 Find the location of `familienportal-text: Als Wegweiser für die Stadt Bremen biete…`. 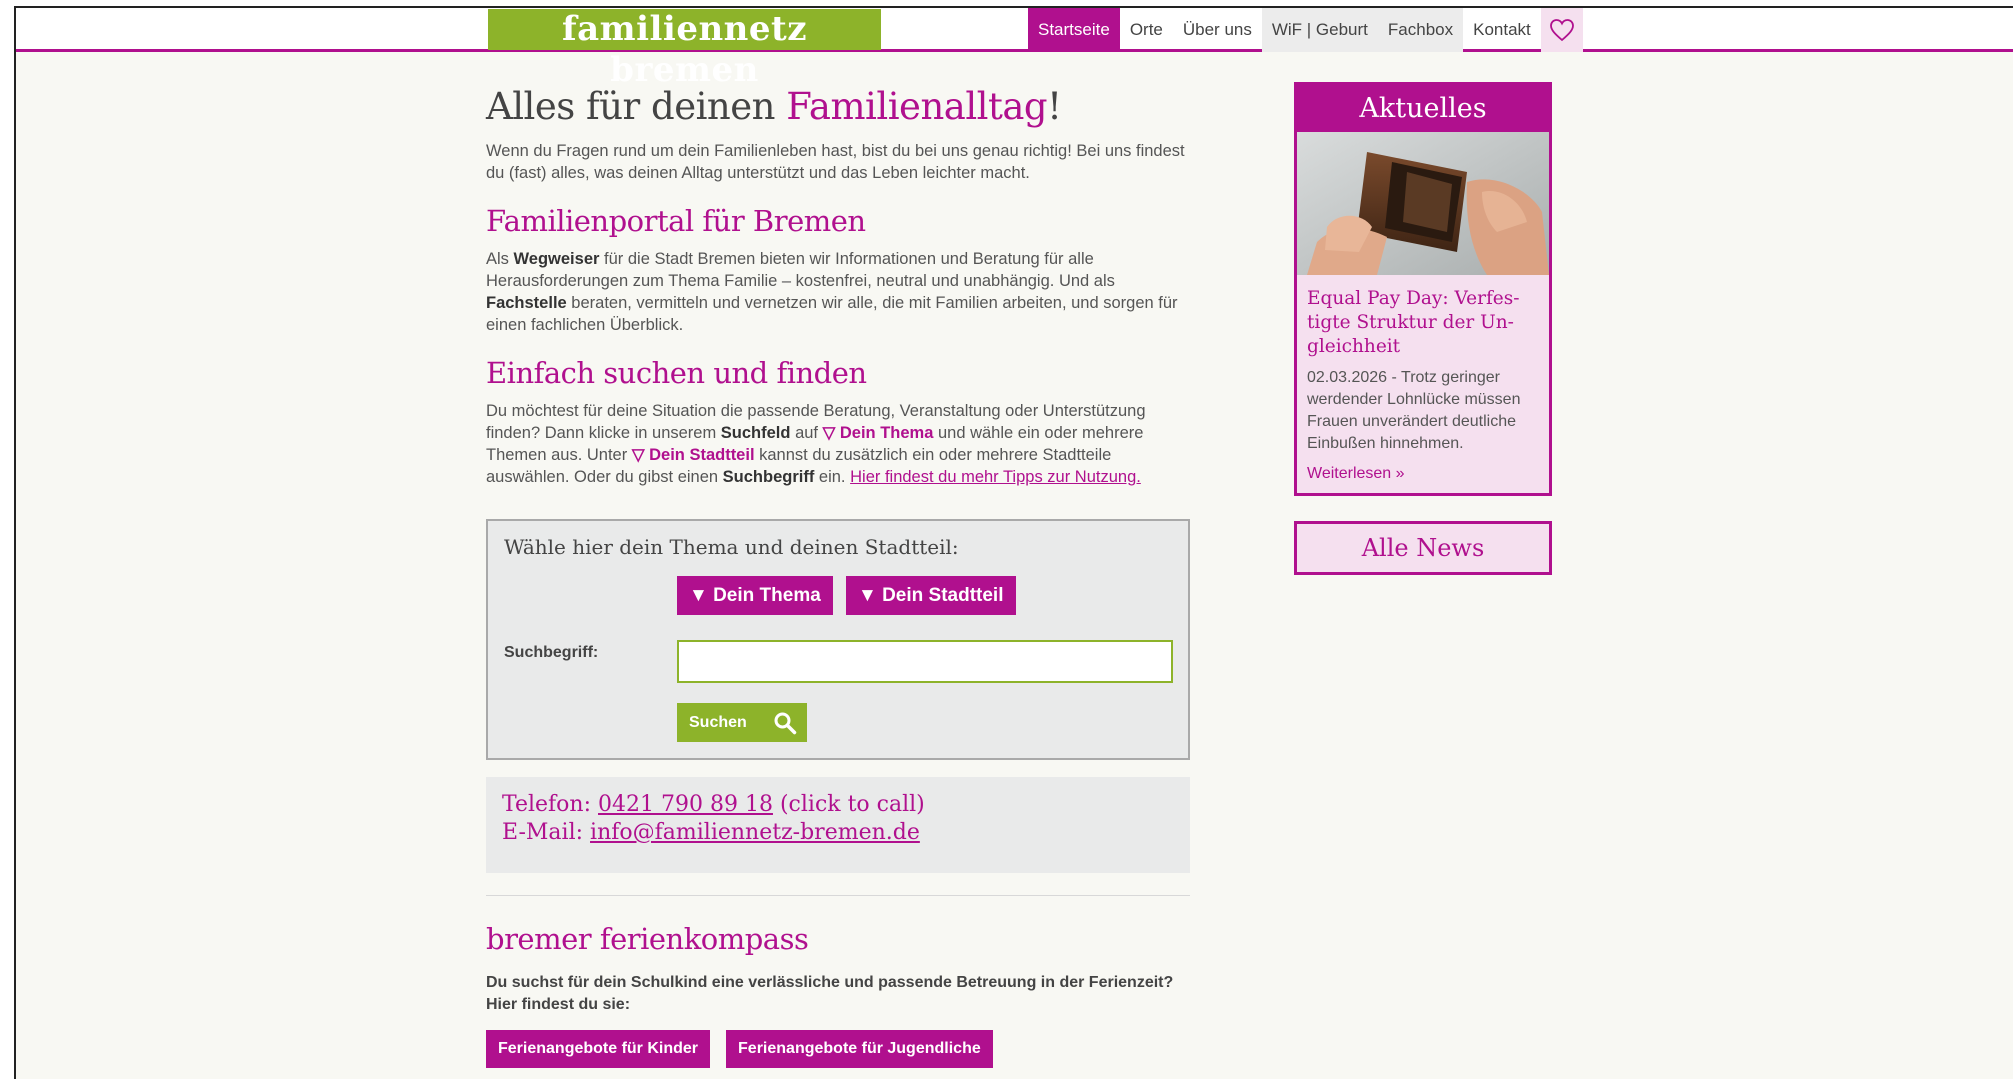

familienportal-text: Als Wegweiser für die Stadt Bremen biete… is located at coordinates (832, 292).